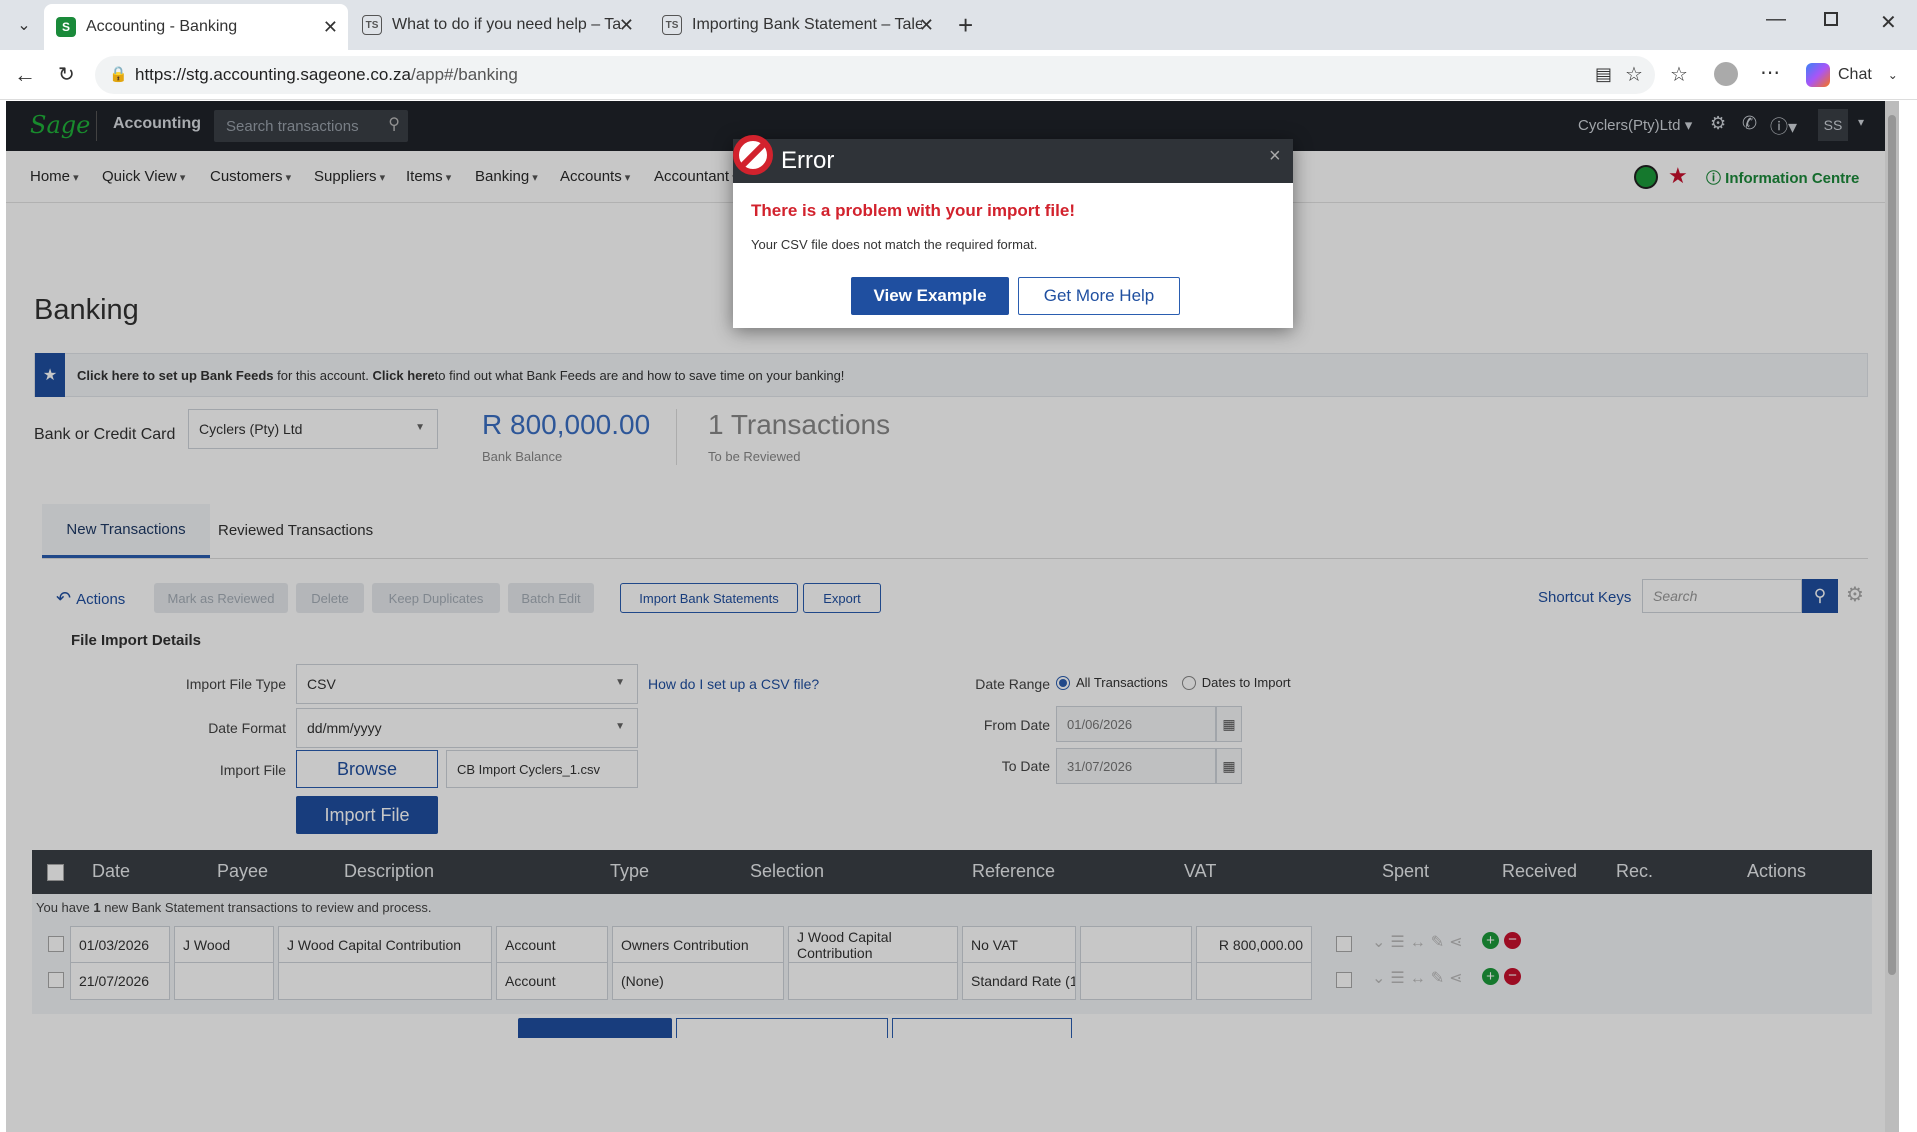 The width and height of the screenshot is (1917, 1132). Describe the element at coordinates (930, 296) in the screenshot. I see `view-example-button: View Example` at that location.